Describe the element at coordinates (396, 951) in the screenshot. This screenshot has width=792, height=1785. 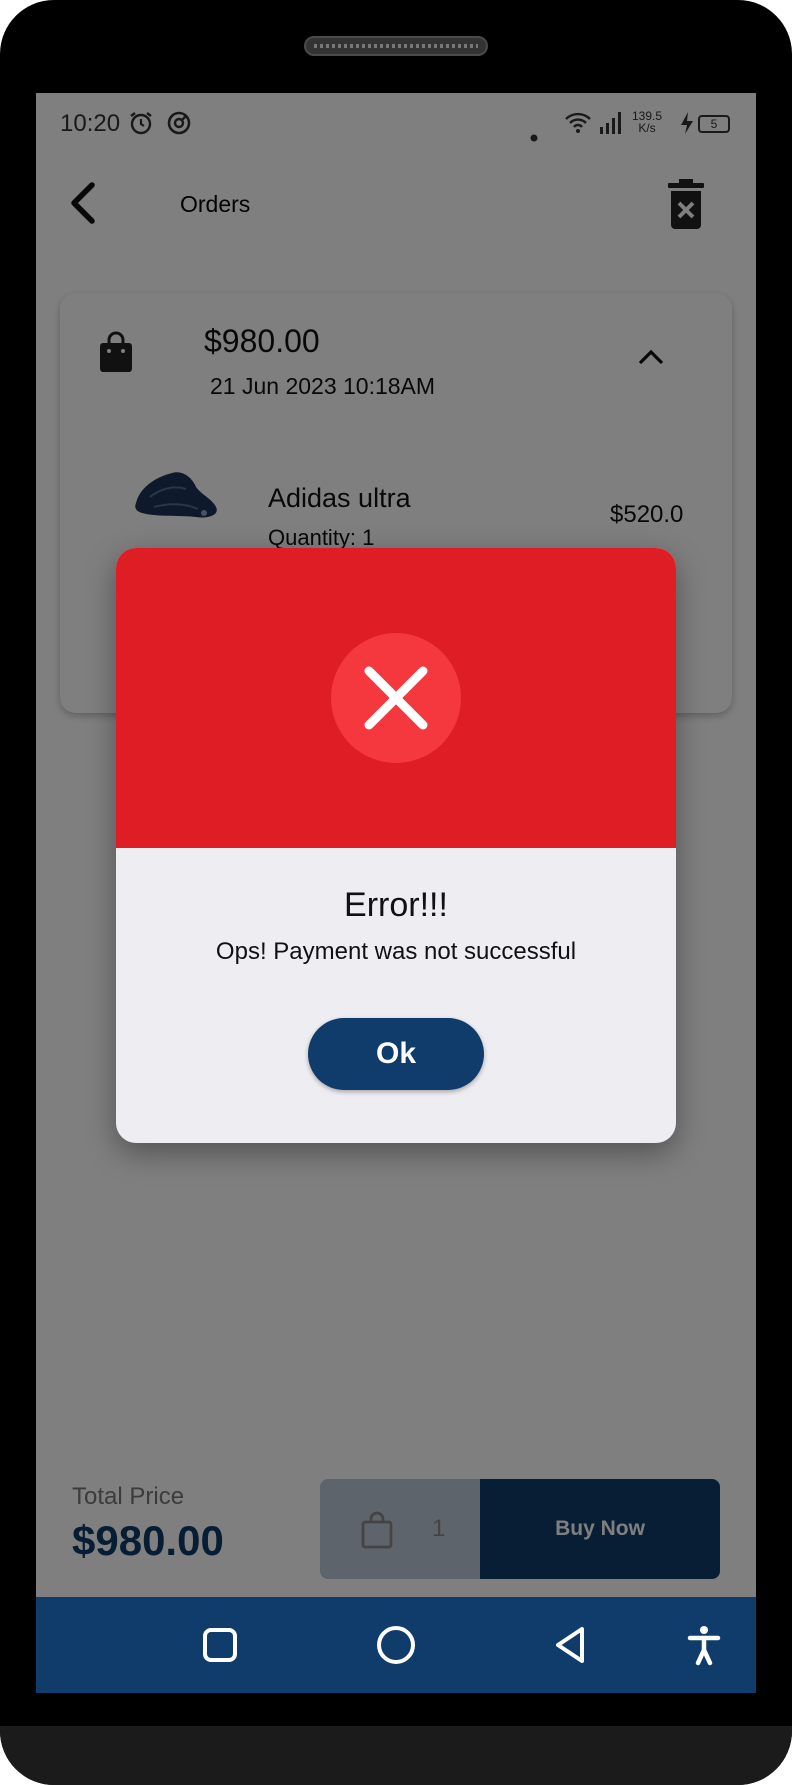
I see `dialog-message: Ops! Payment was not successful` at that location.